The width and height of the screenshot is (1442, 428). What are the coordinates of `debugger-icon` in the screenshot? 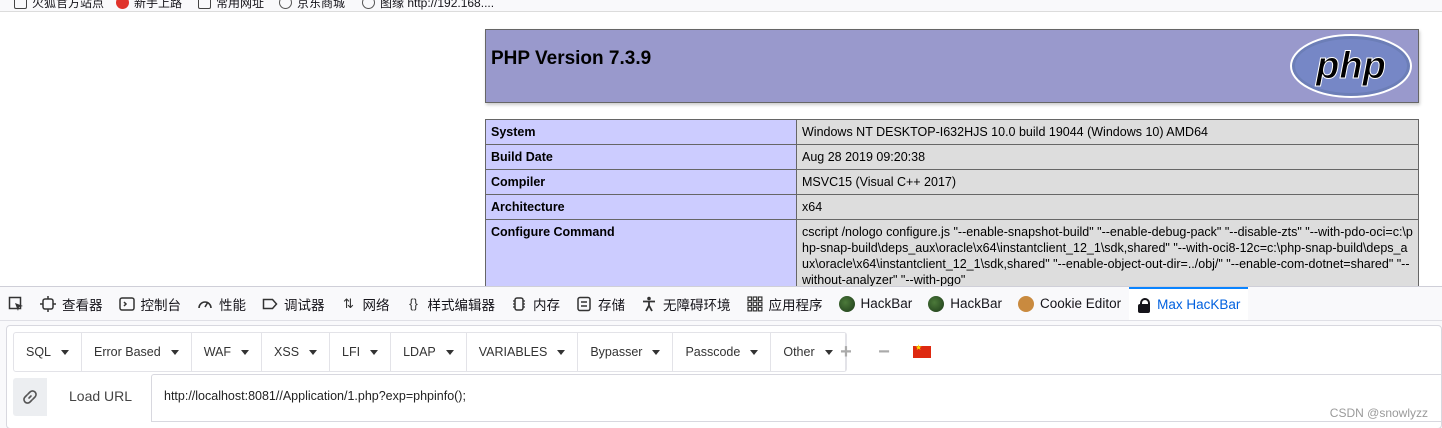 It's located at (270, 304).